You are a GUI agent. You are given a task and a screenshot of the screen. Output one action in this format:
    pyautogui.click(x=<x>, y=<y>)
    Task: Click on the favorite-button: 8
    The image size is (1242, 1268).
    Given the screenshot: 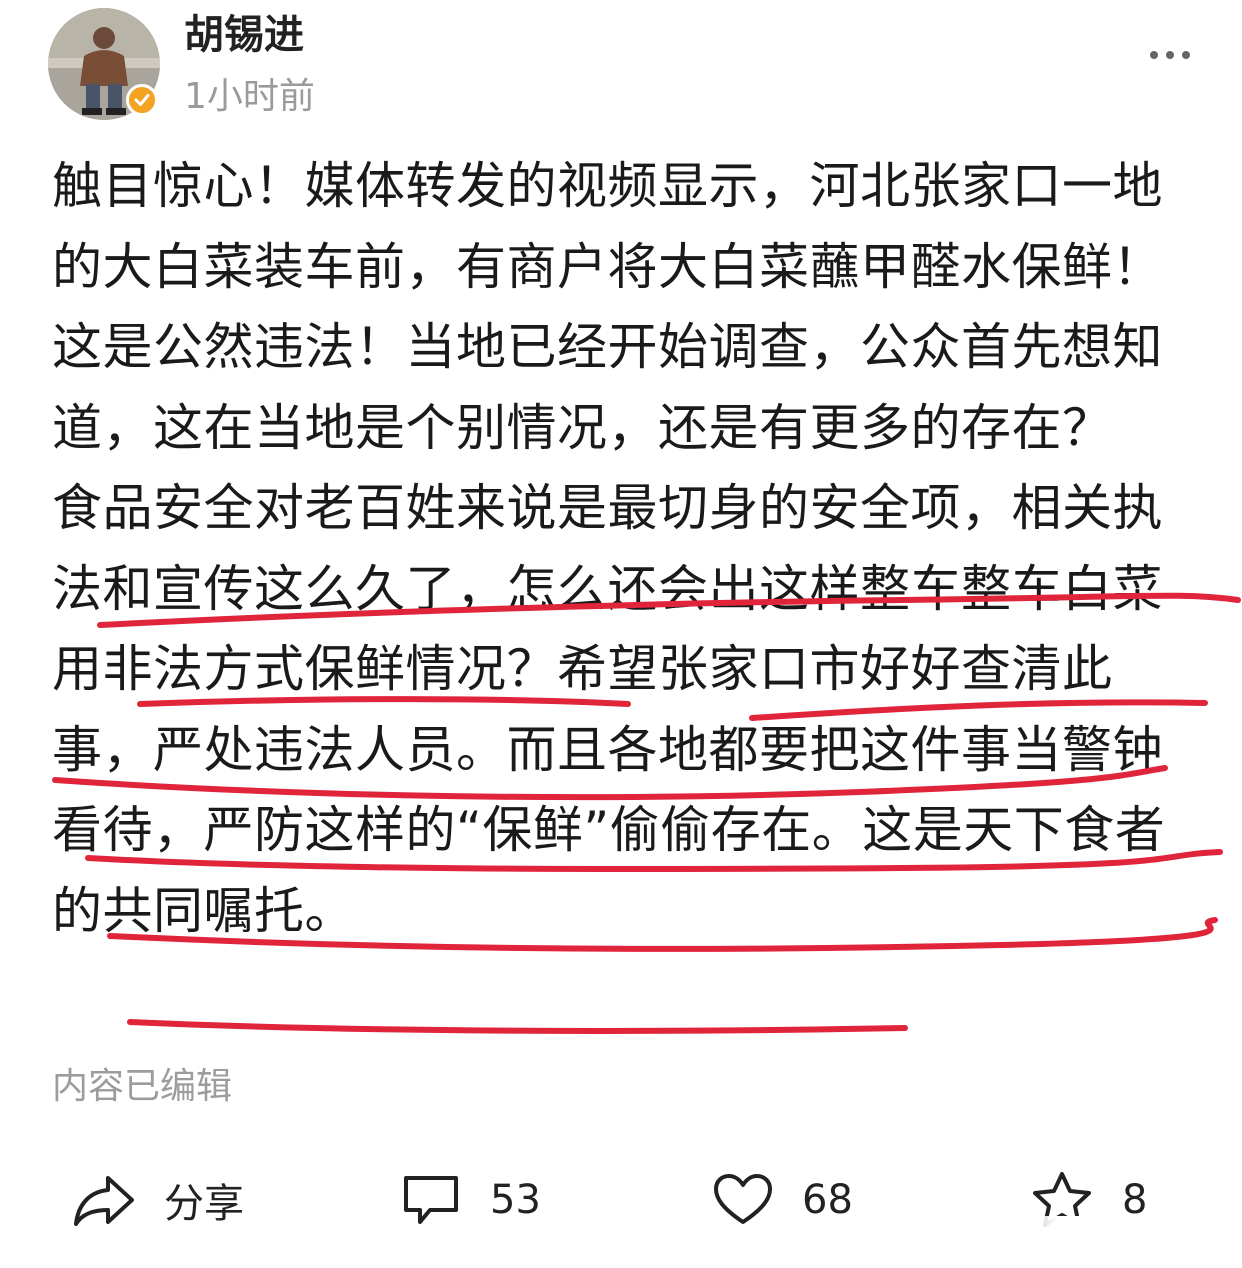 What is the action you would take?
    pyautogui.click(x=1088, y=1200)
    